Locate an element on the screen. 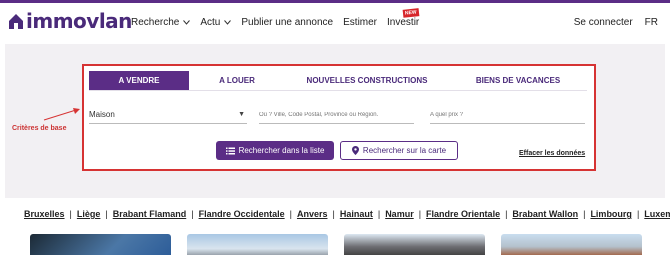  tab-biens-de-vacances: BIENS DE VACANCES is located at coordinates (518, 80).